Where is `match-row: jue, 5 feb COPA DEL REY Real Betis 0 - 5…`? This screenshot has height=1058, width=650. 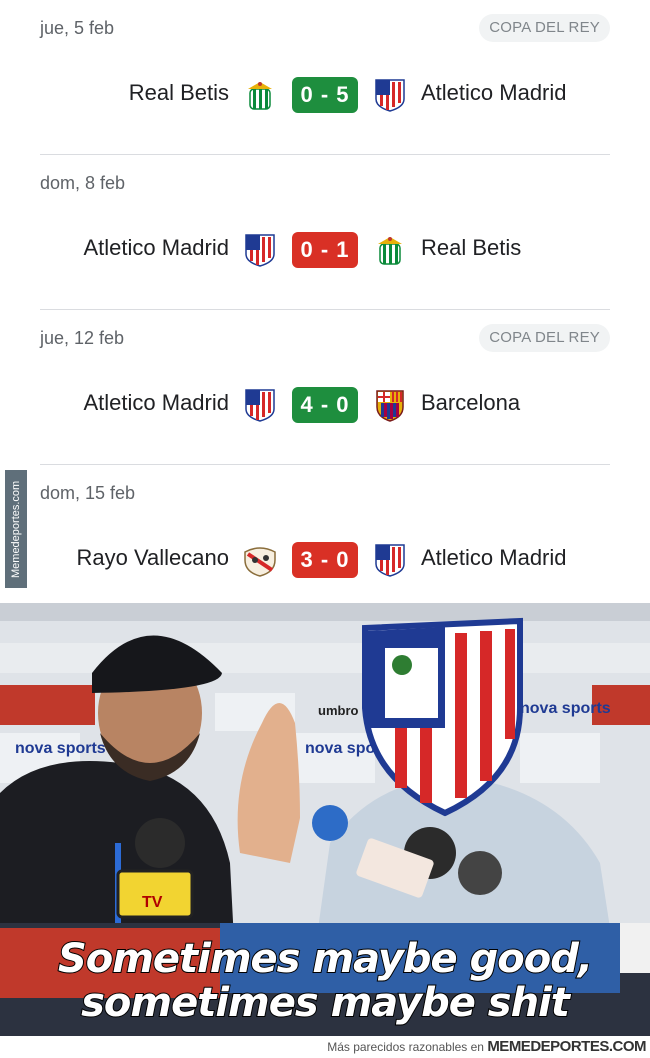 match-row: jue, 5 feb COPA DEL REY Real Betis 0 - 5… is located at coordinates (325, 77).